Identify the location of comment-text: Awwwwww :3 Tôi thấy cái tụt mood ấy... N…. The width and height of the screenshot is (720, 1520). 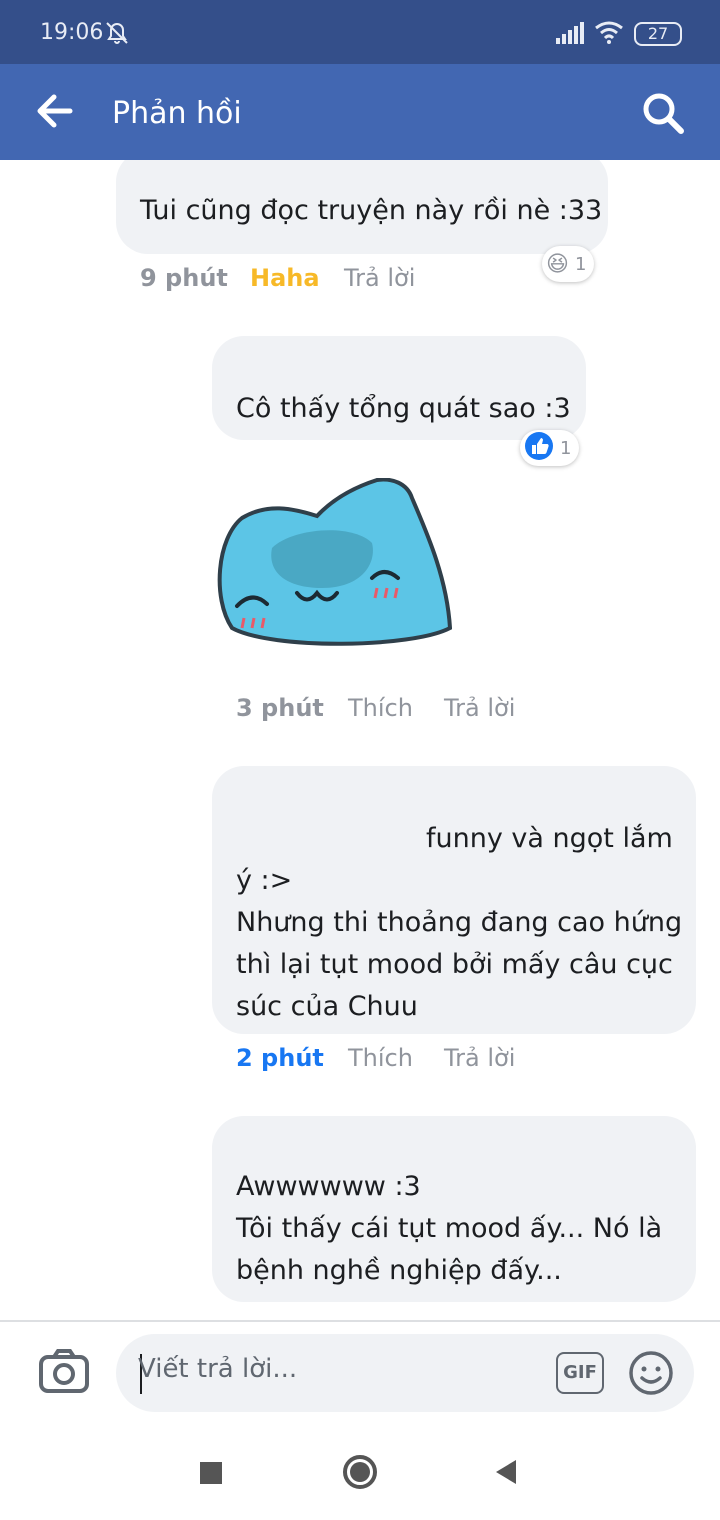
(449, 1228).